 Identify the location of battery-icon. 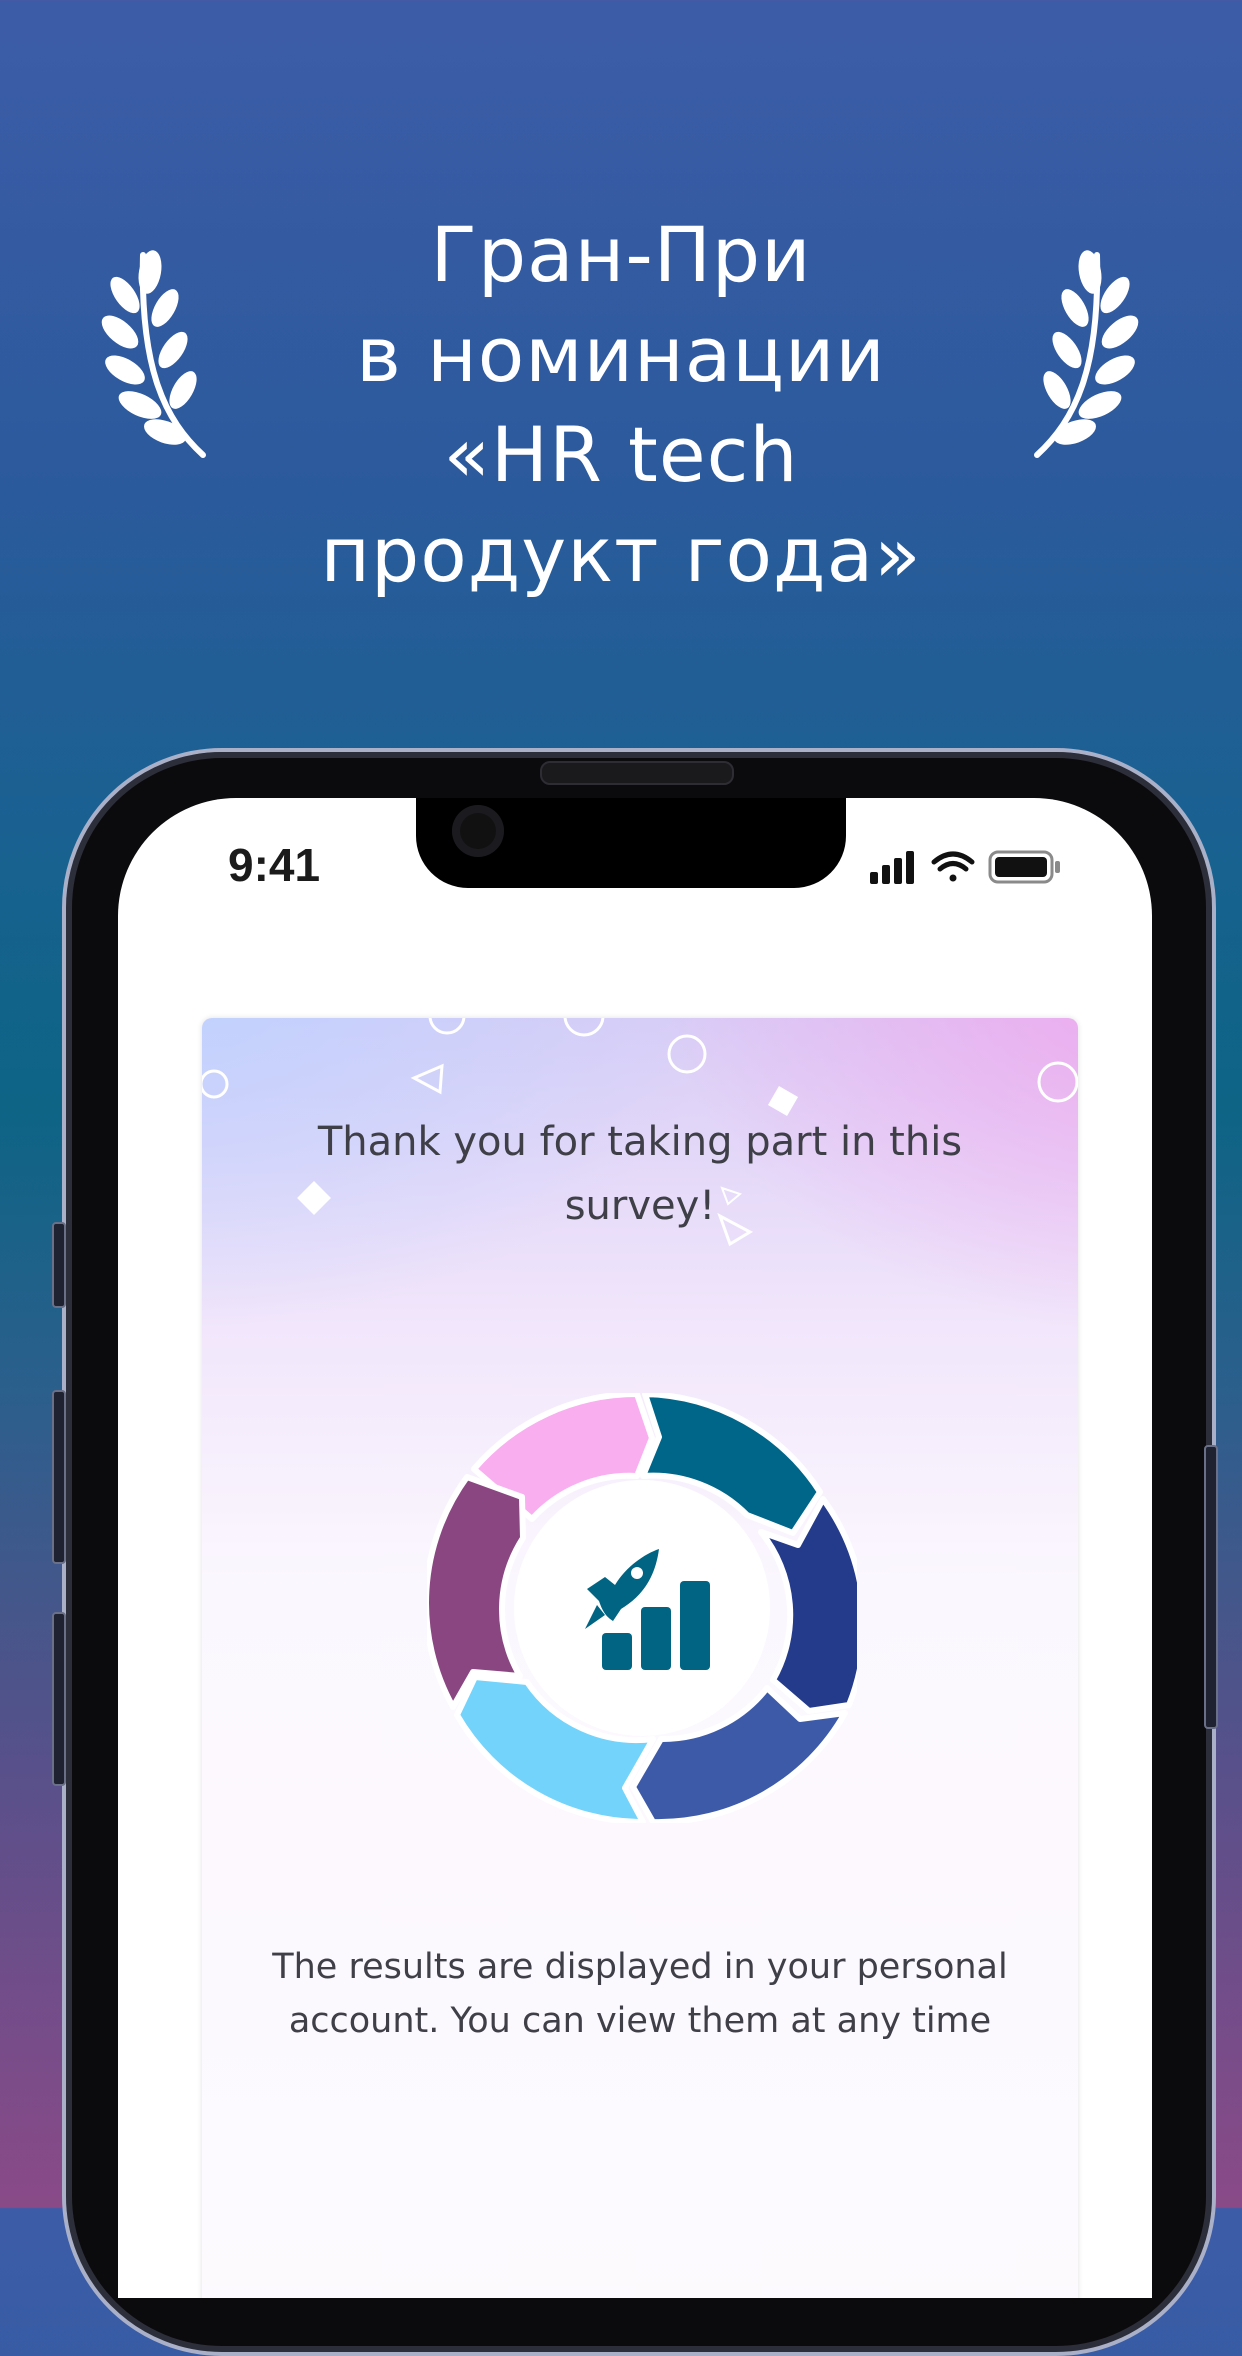
(1024, 867).